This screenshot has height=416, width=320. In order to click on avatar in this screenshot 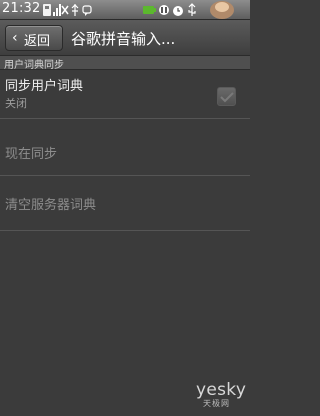, I will do `click(222, 9)`.